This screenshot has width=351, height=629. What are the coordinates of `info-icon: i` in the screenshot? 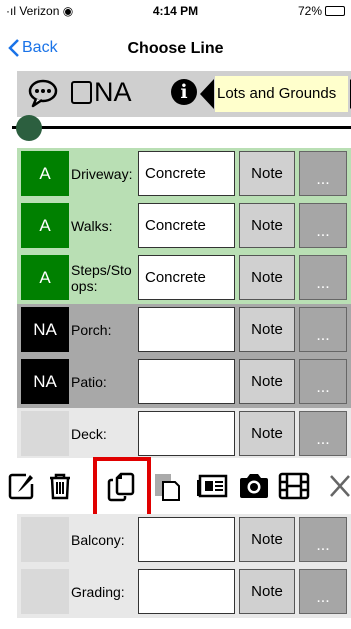 It's located at (184, 92).